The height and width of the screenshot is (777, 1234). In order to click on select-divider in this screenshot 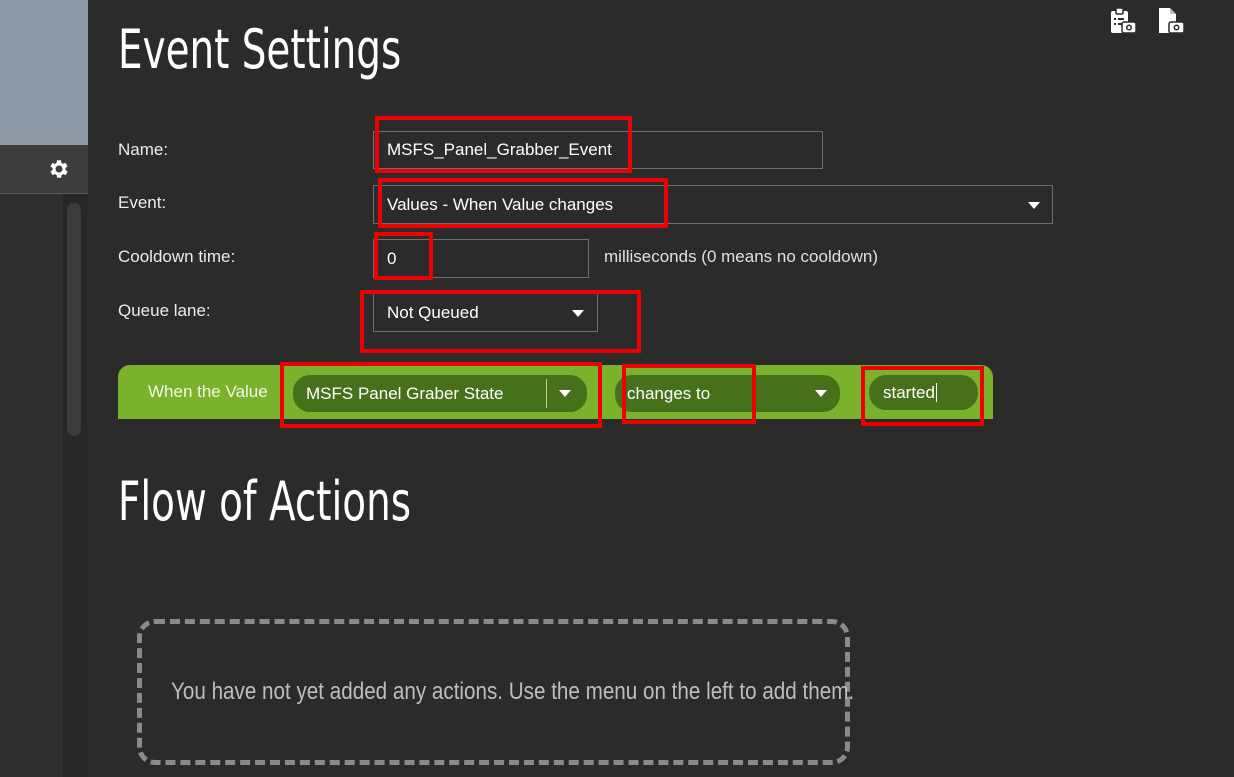, I will do `click(546, 393)`.